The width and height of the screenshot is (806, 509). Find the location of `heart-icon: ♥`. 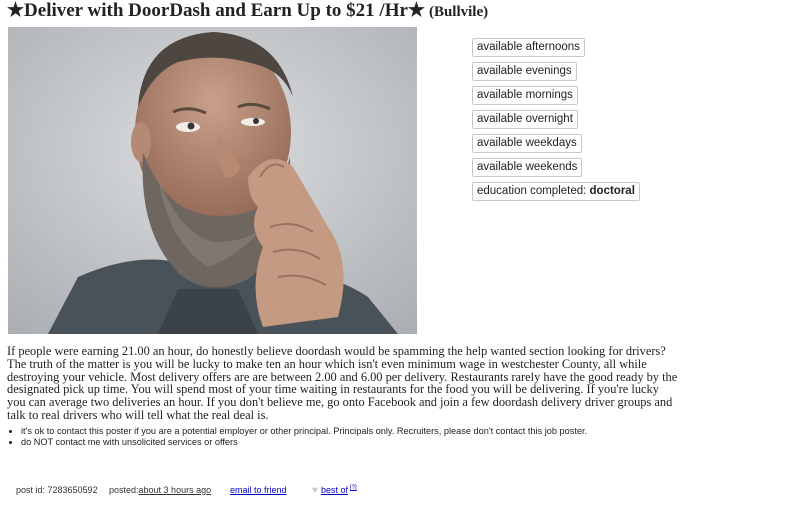

heart-icon: ♥ is located at coordinates (315, 490).